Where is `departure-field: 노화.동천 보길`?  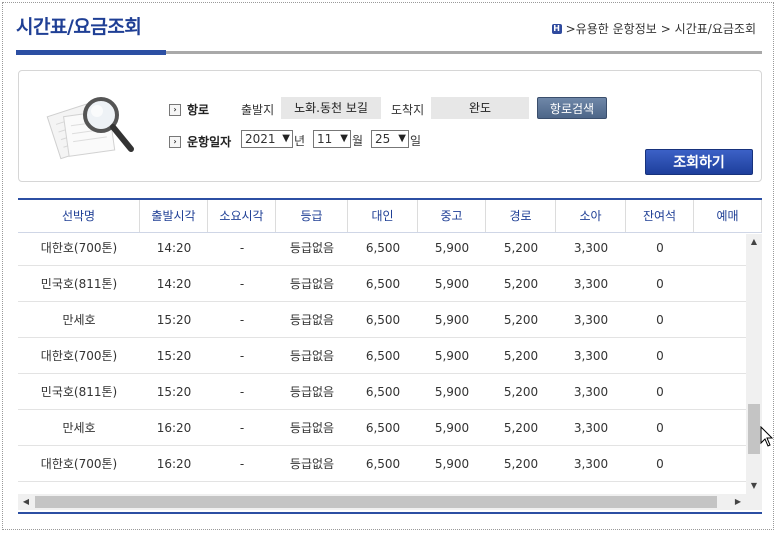
departure-field: 노화.동천 보길 is located at coordinates (331, 108).